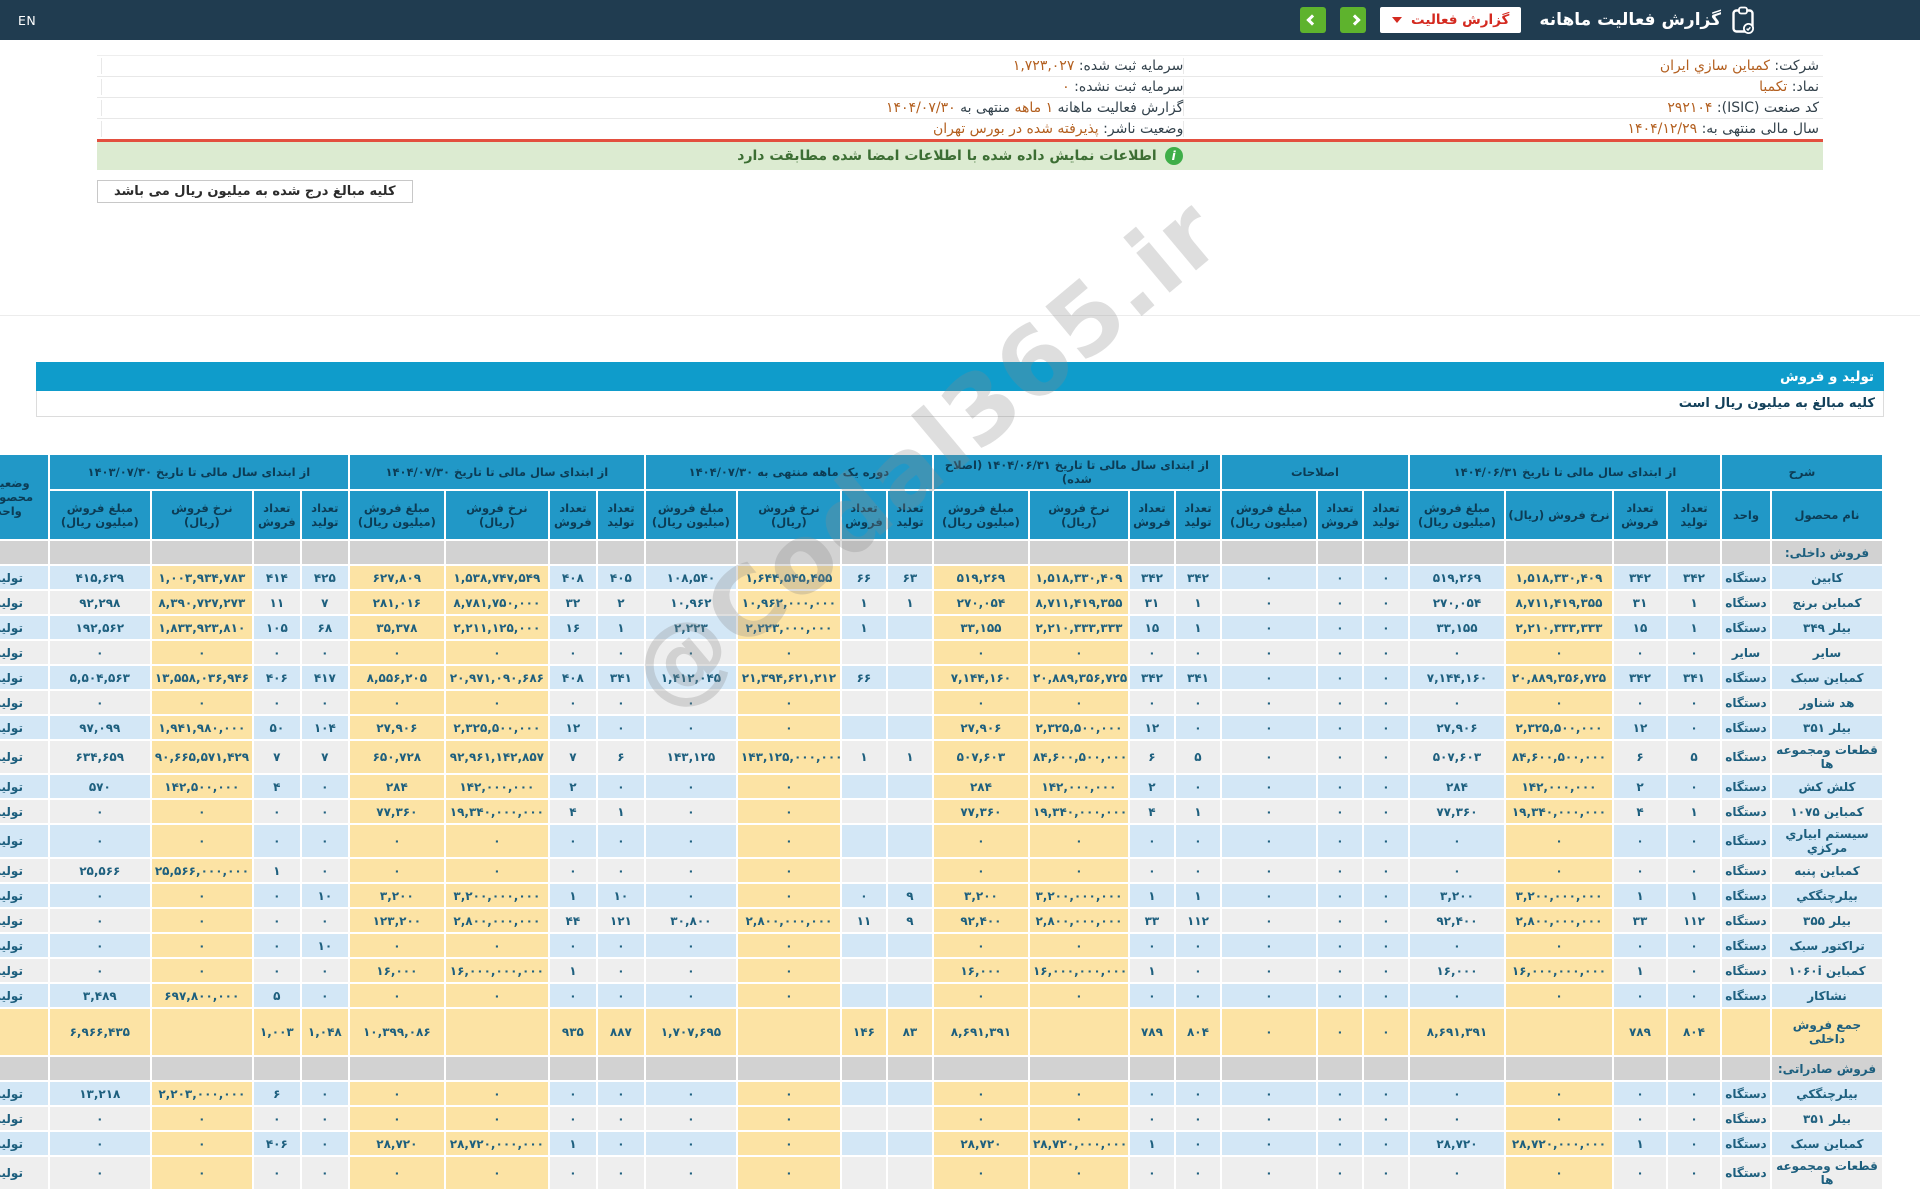 This screenshot has height=1191, width=1920. What do you see at coordinates (276, 727) in the screenshot?
I see `value-cell: ۵۰` at bounding box center [276, 727].